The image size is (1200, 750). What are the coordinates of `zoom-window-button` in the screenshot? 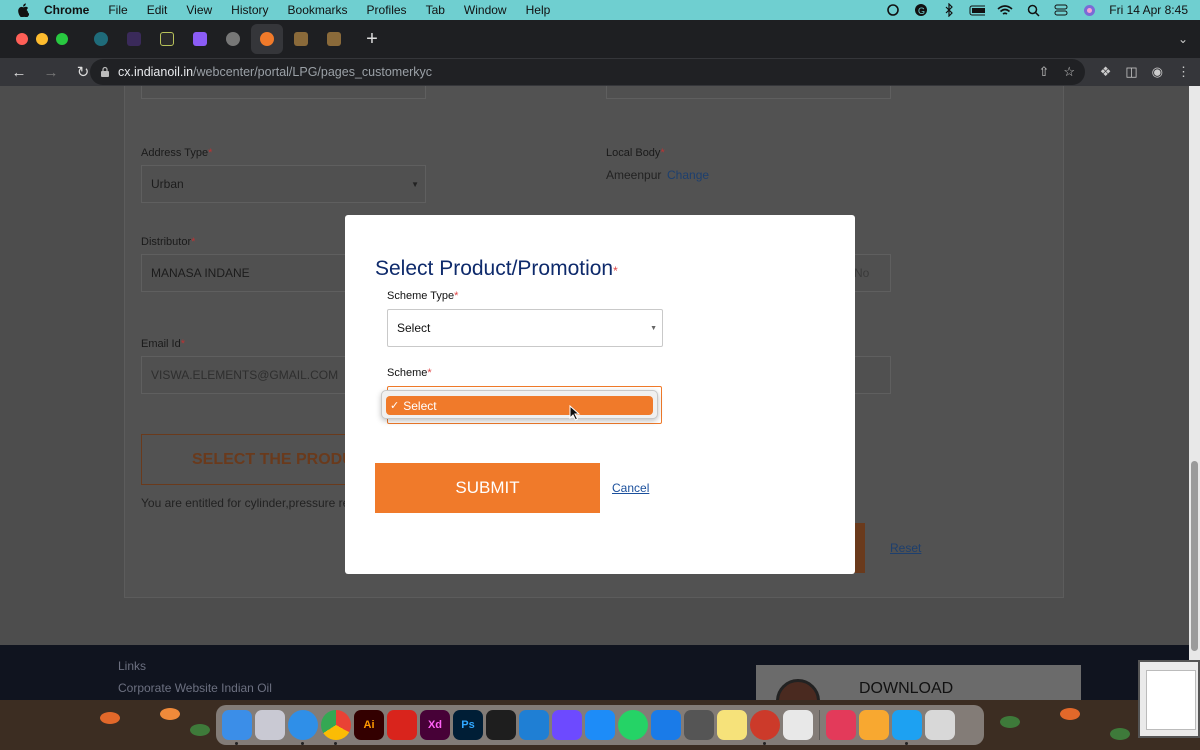 It's located at (62, 39).